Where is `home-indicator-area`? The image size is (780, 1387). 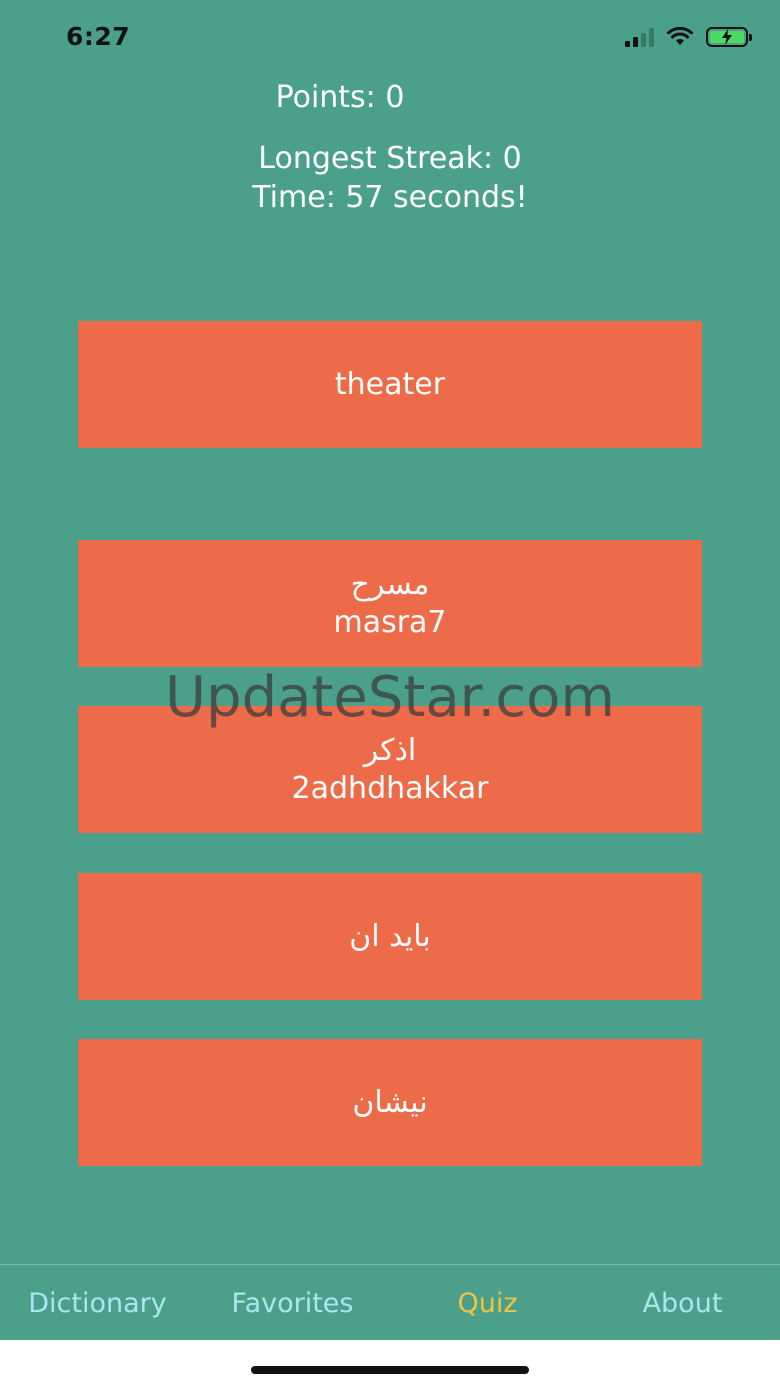 home-indicator-area is located at coordinates (390, 1363).